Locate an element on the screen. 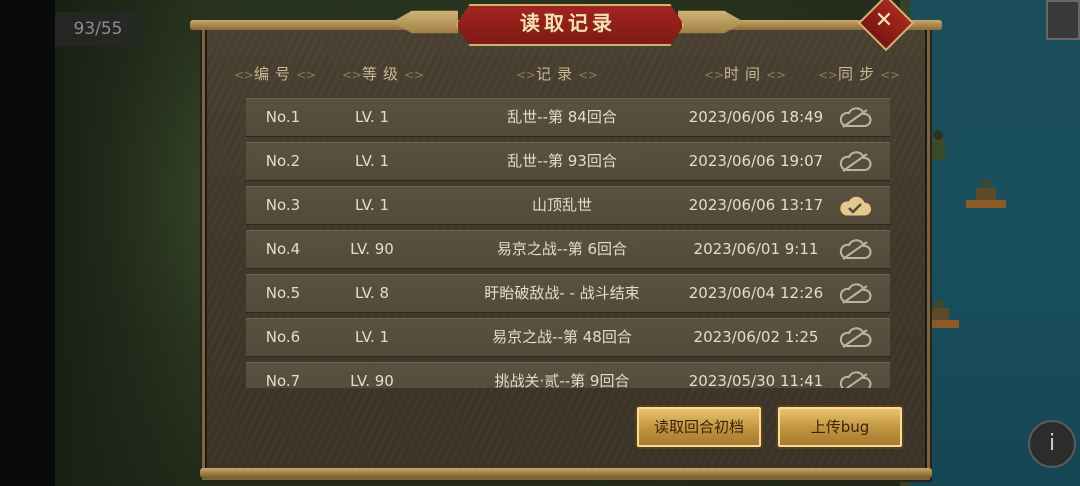 This screenshot has height=486, width=1080. header-number: <>编号<> is located at coordinates (275, 74).